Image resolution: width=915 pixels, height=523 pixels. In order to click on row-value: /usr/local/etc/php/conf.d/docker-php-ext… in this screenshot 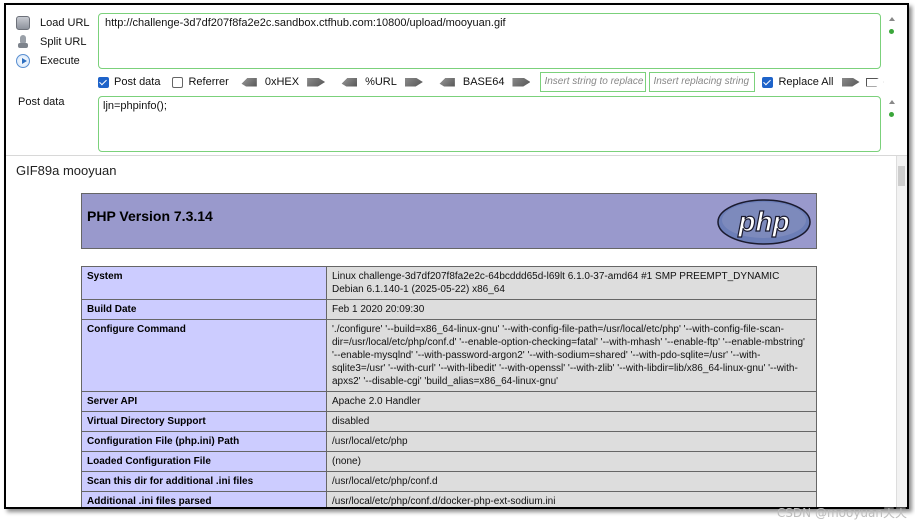, I will do `click(571, 499)`.